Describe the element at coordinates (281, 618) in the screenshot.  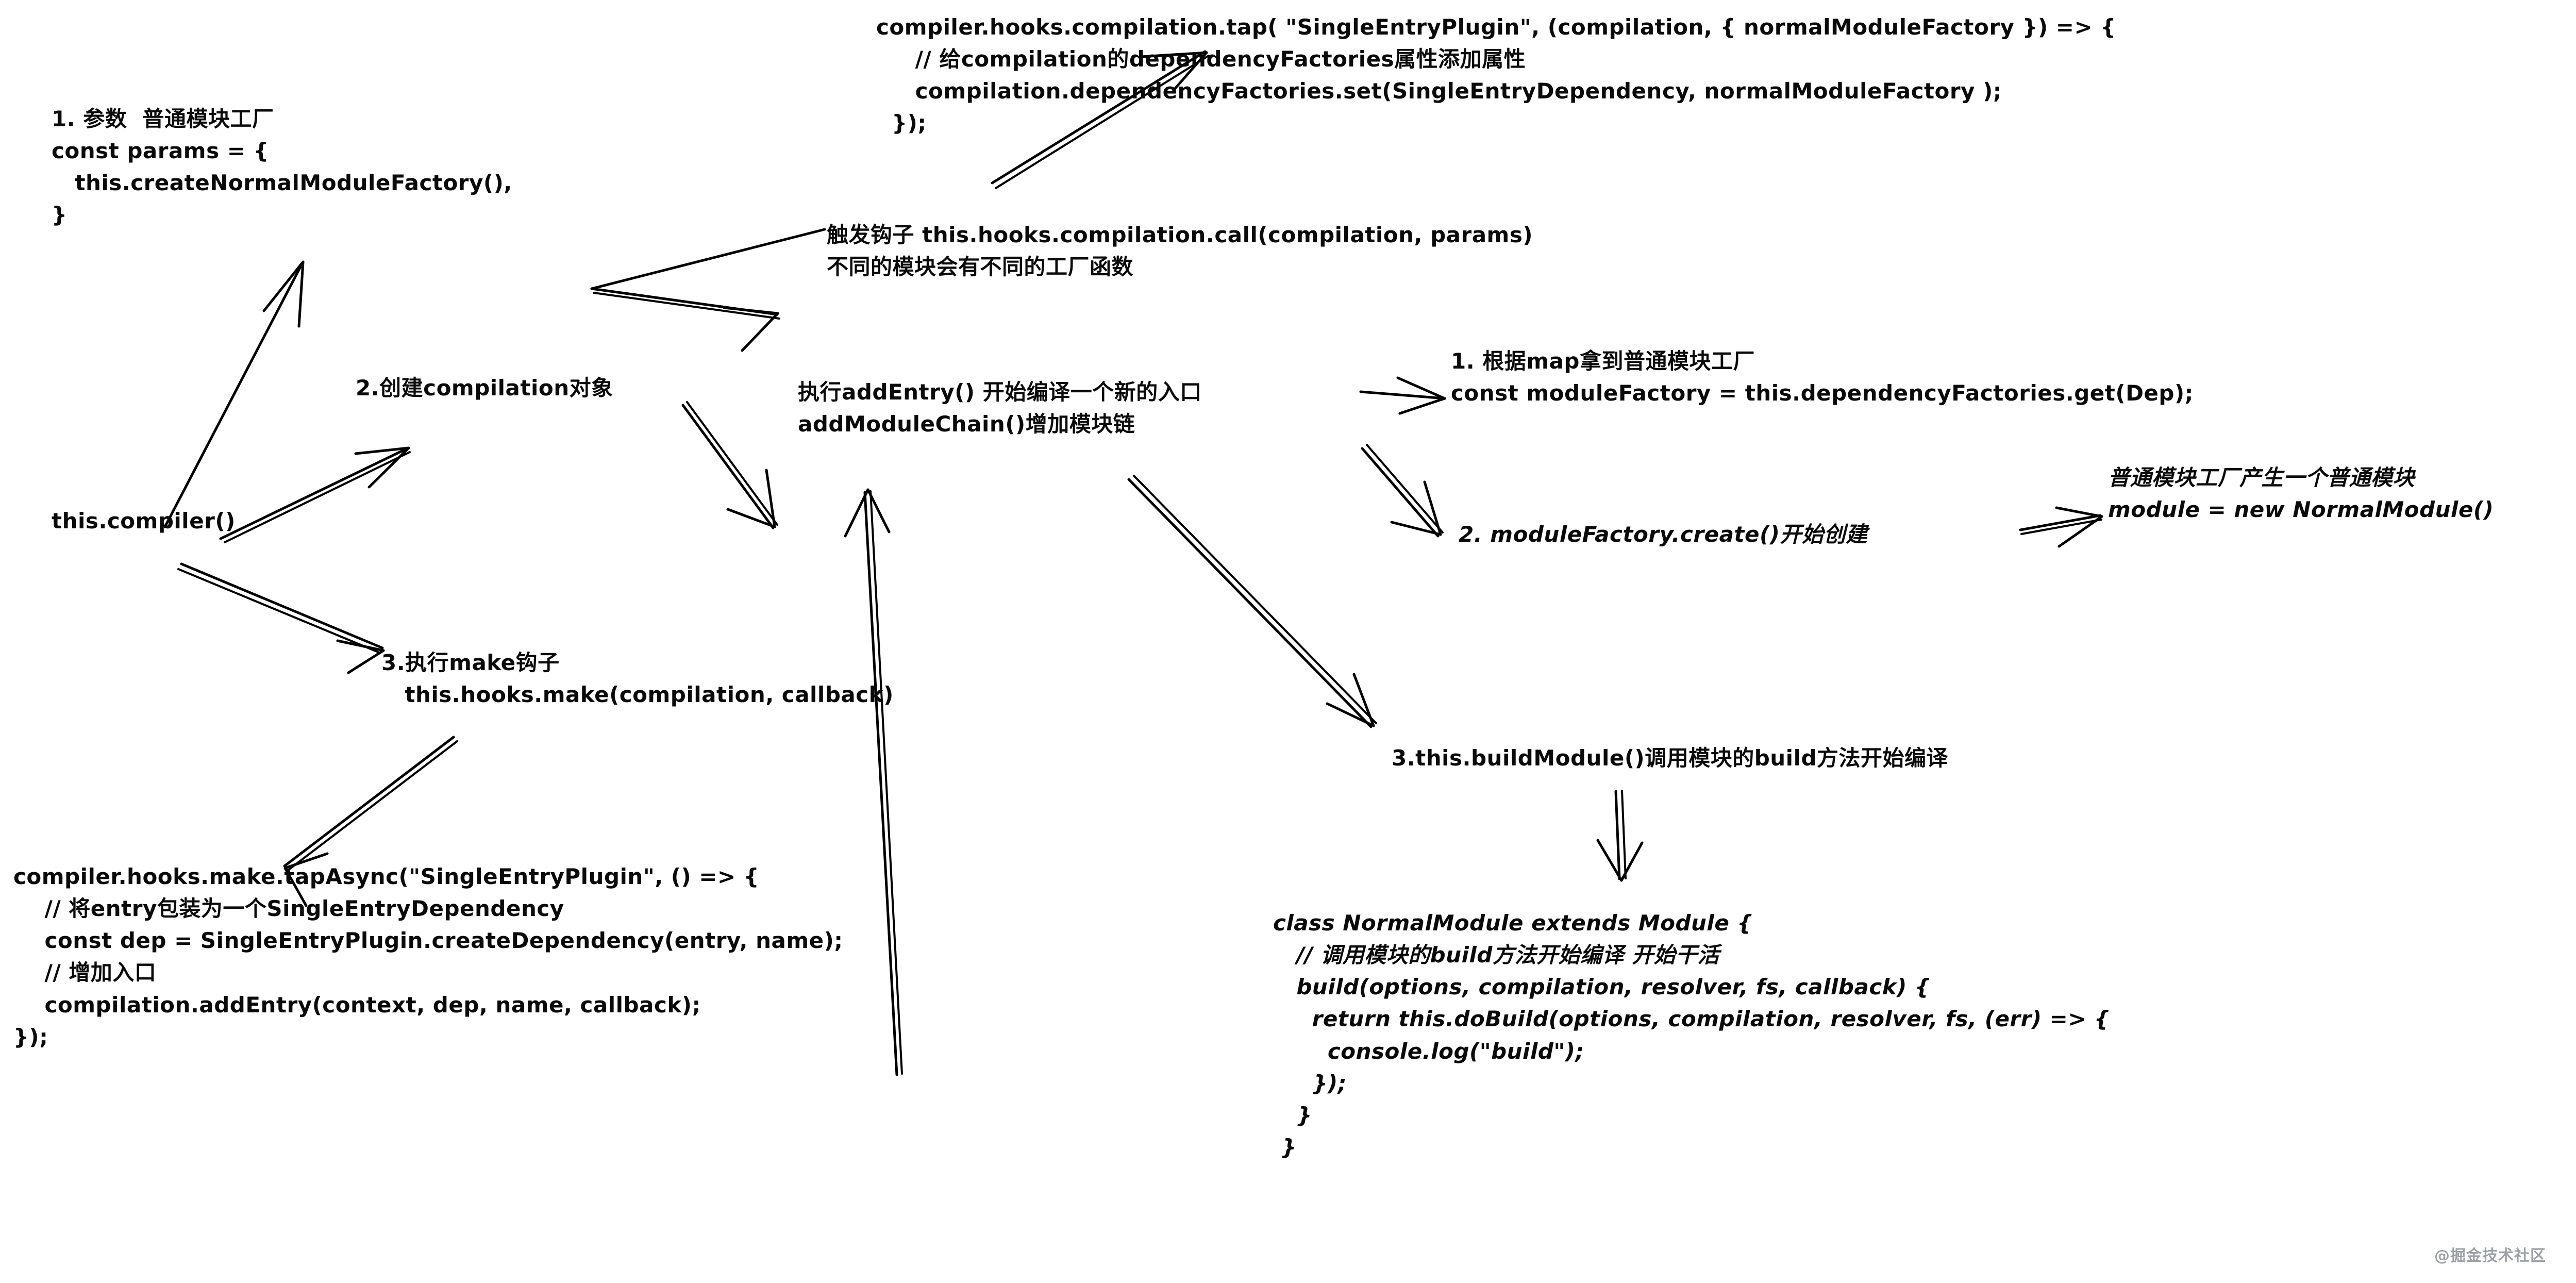
I see `edge-compiler-to-make-hook` at that location.